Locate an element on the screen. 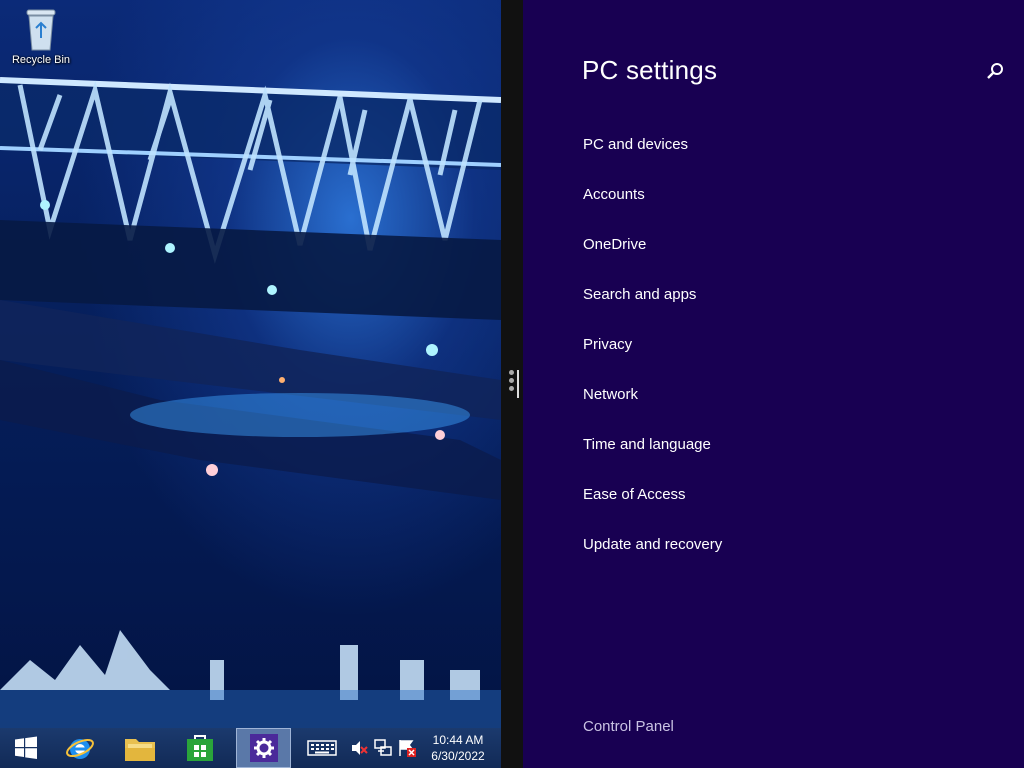 The width and height of the screenshot is (1024, 768). recycle-bin-shortcut: Recycle Bin is located at coordinates (41, 36).